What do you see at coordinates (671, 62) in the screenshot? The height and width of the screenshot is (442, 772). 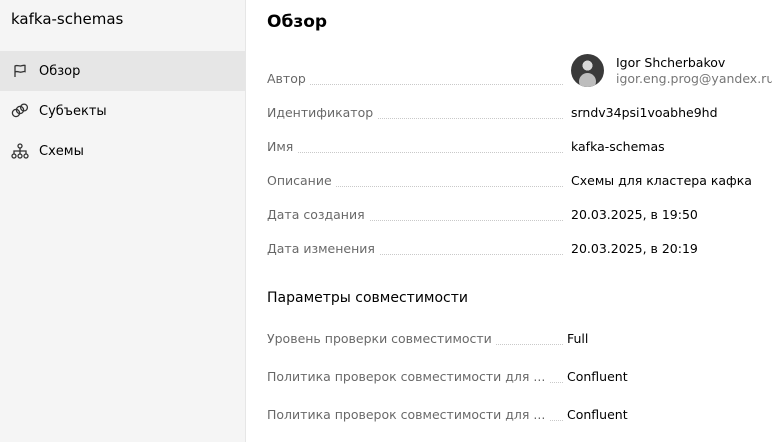 I see `author-name: Igor Shcherbakov` at bounding box center [671, 62].